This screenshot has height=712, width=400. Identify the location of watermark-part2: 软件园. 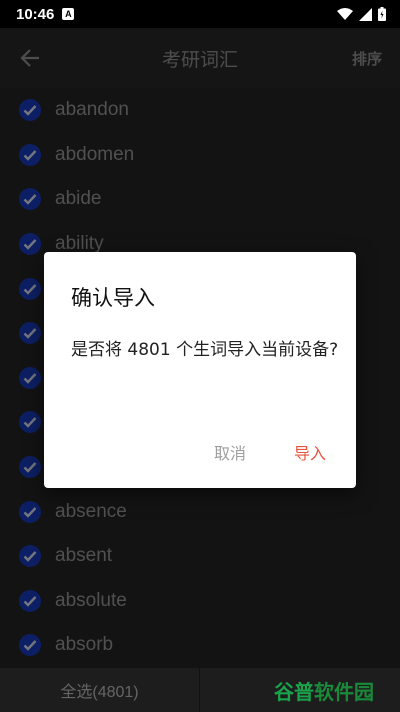
(344, 691).